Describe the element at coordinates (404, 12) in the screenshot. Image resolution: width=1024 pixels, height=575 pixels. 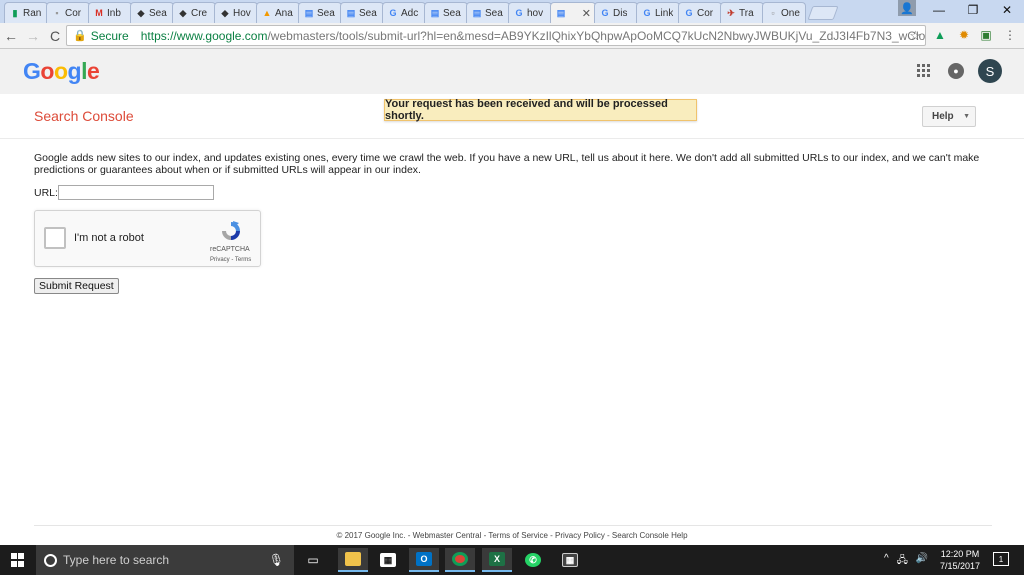
I see `browser-tab: G Adc` at that location.